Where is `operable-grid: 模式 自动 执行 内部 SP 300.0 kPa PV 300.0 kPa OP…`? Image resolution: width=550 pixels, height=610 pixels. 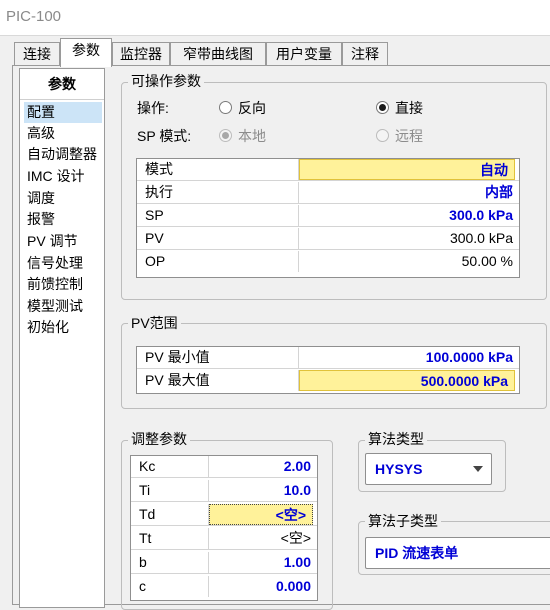 operable-grid: 模式 自动 执行 内部 SP 300.0 kPa PV 300.0 kPa OP… is located at coordinates (328, 218).